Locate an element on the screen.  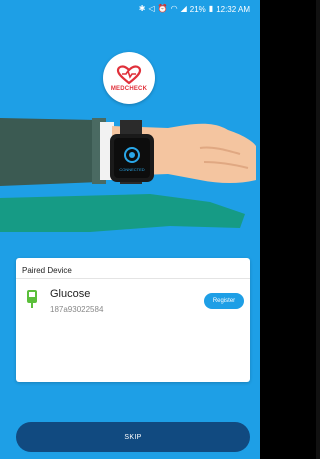
heart-pulse-icon is located at coordinates (129, 74).